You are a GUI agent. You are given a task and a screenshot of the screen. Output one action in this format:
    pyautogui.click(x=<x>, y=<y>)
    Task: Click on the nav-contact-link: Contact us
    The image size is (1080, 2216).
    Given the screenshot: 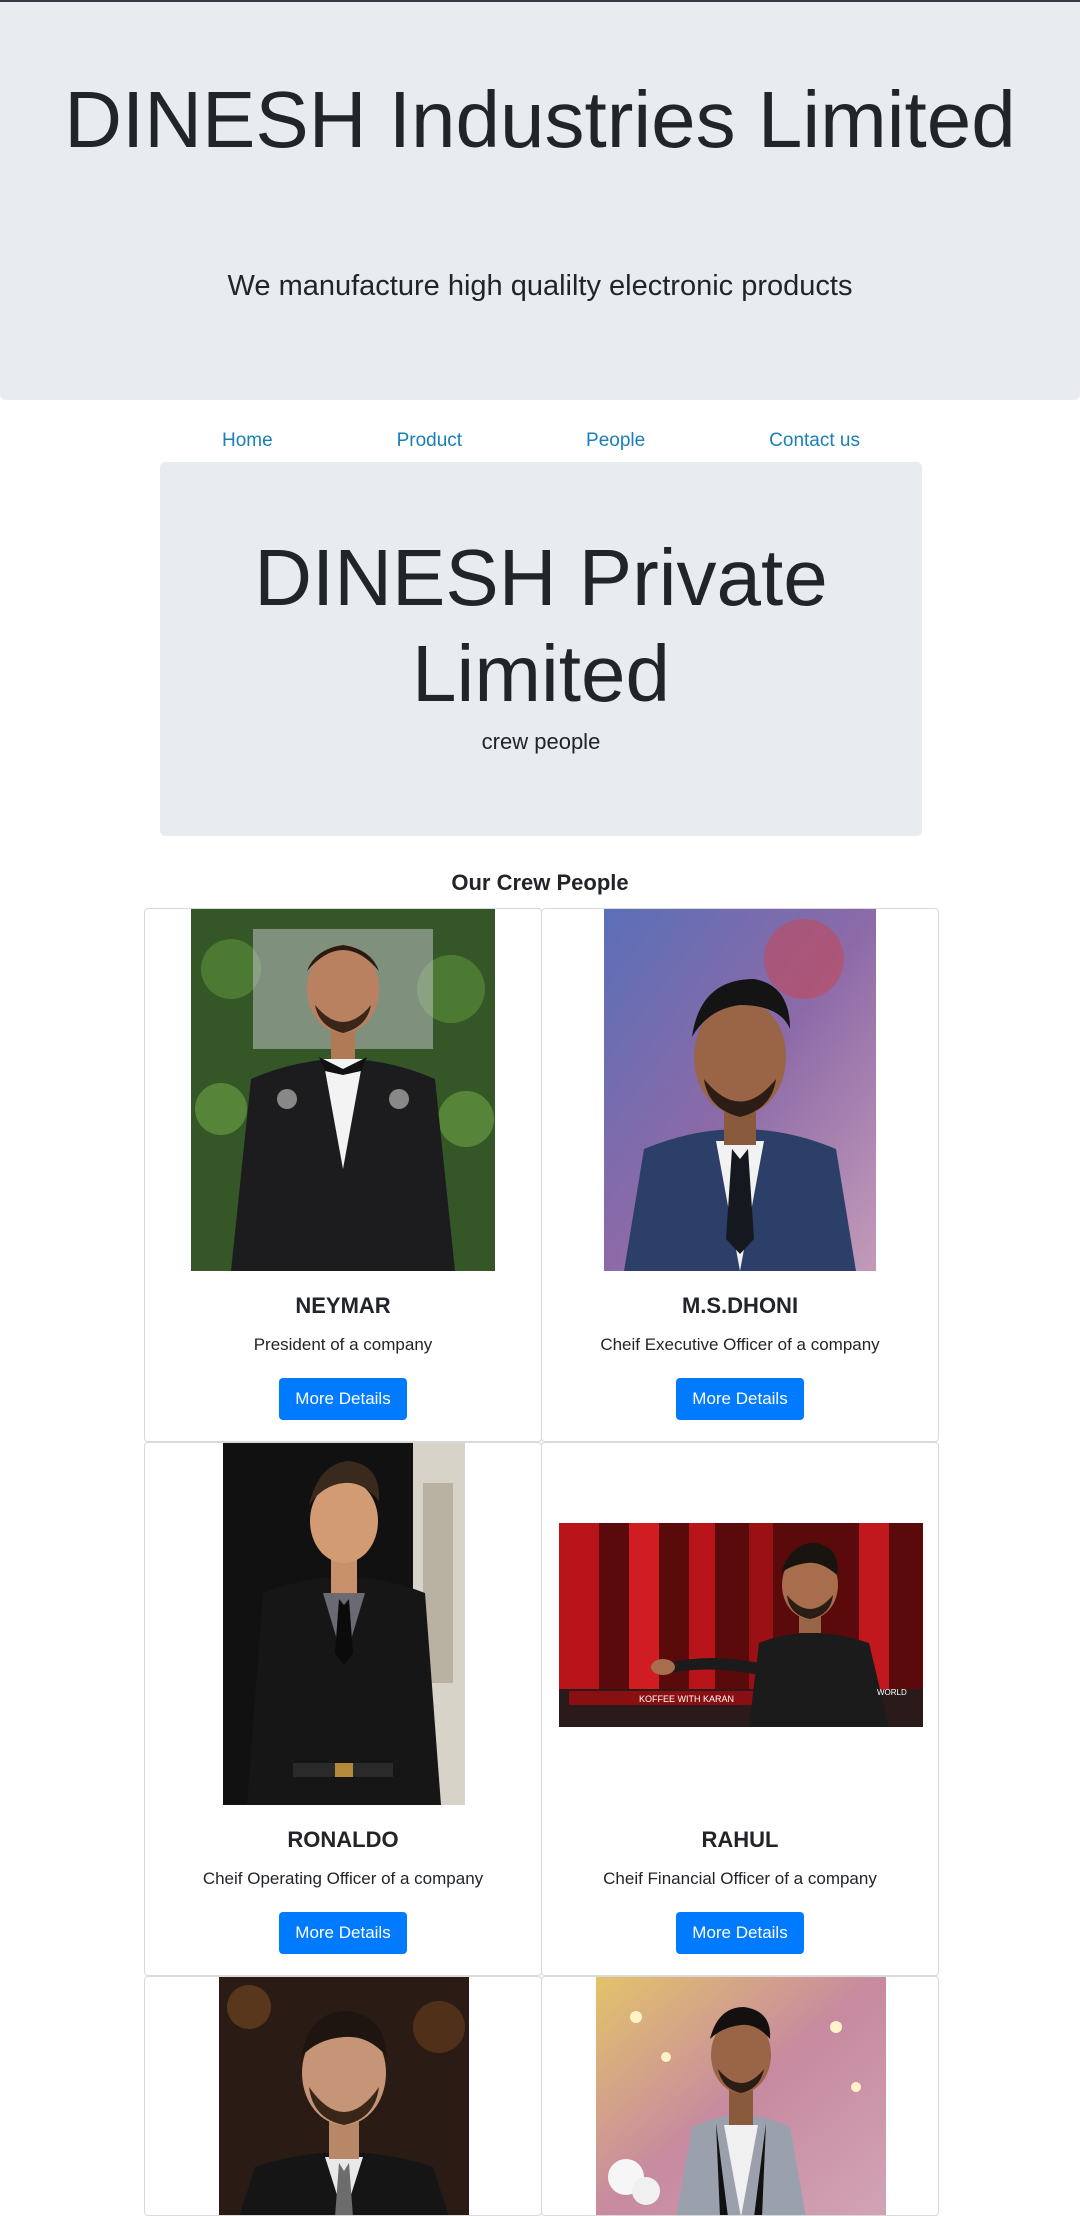 What is the action you would take?
    pyautogui.click(x=814, y=441)
    